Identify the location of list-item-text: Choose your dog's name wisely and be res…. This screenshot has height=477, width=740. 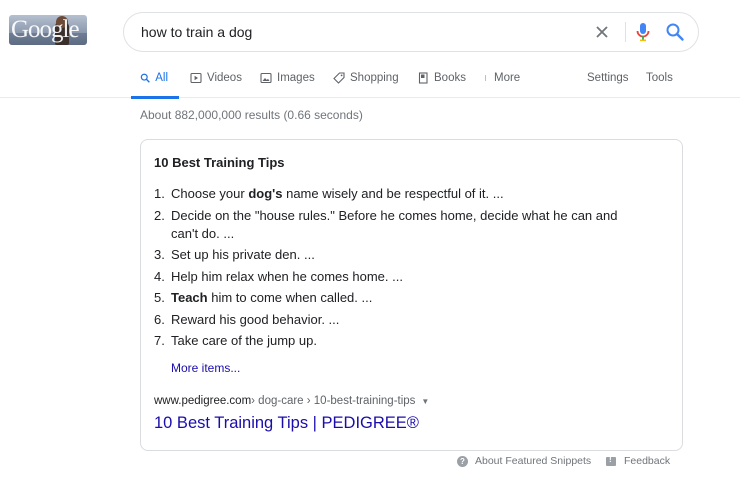
(407, 194).